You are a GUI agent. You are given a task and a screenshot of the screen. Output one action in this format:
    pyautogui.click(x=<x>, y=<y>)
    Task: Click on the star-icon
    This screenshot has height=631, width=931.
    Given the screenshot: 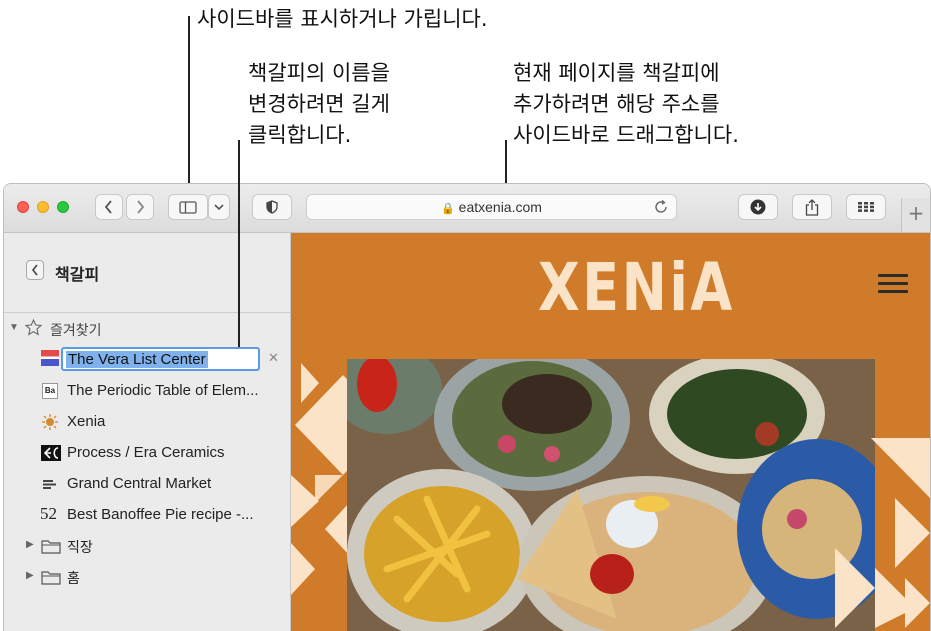 What is the action you would take?
    pyautogui.click(x=33, y=327)
    